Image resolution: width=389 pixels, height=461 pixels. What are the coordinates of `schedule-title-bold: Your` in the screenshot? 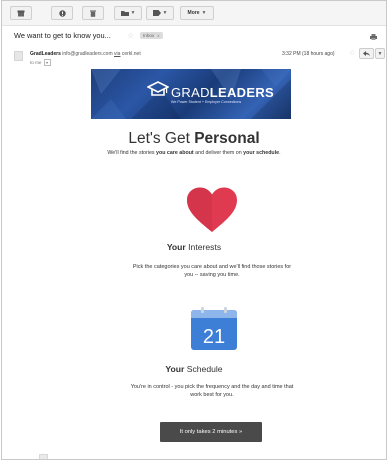 It's located at (175, 369).